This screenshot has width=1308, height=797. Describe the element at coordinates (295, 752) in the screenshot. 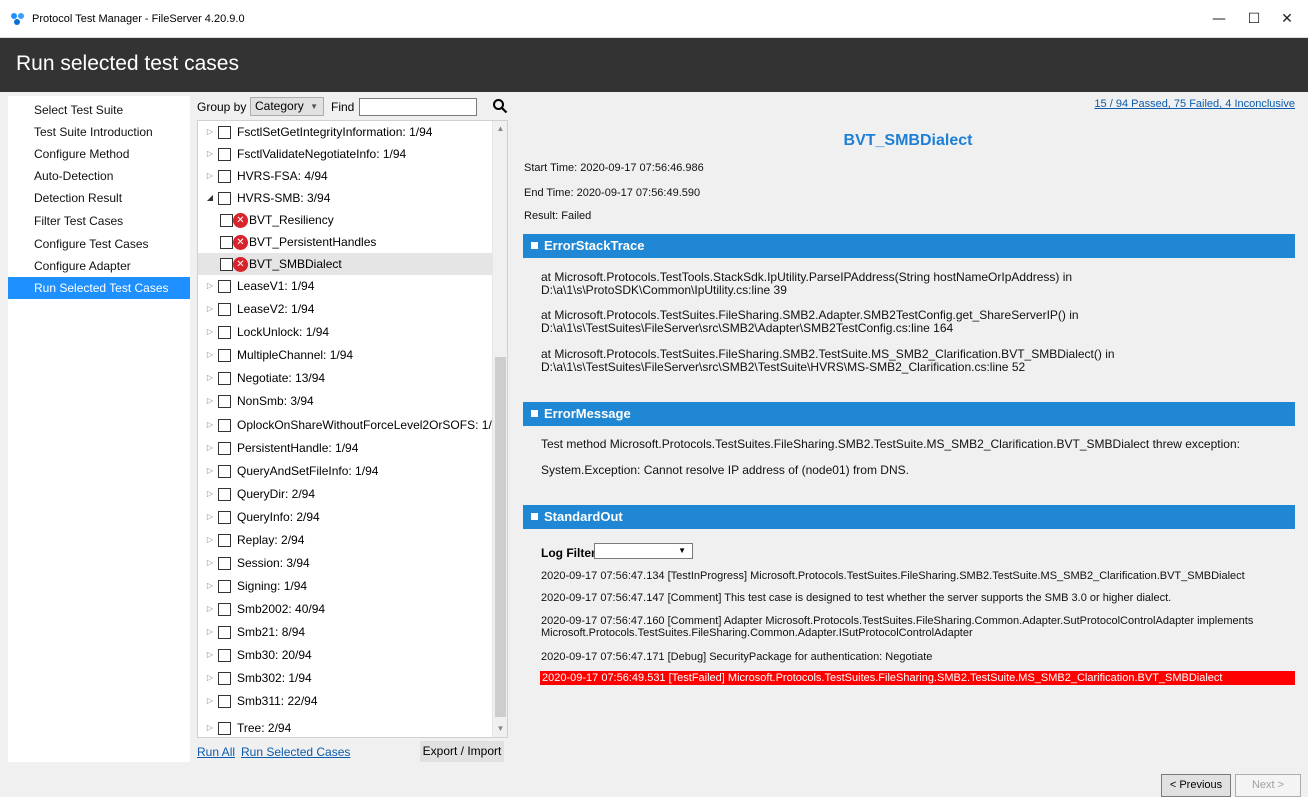

I see `run-selected-cases-link: Run Selected Cases` at that location.